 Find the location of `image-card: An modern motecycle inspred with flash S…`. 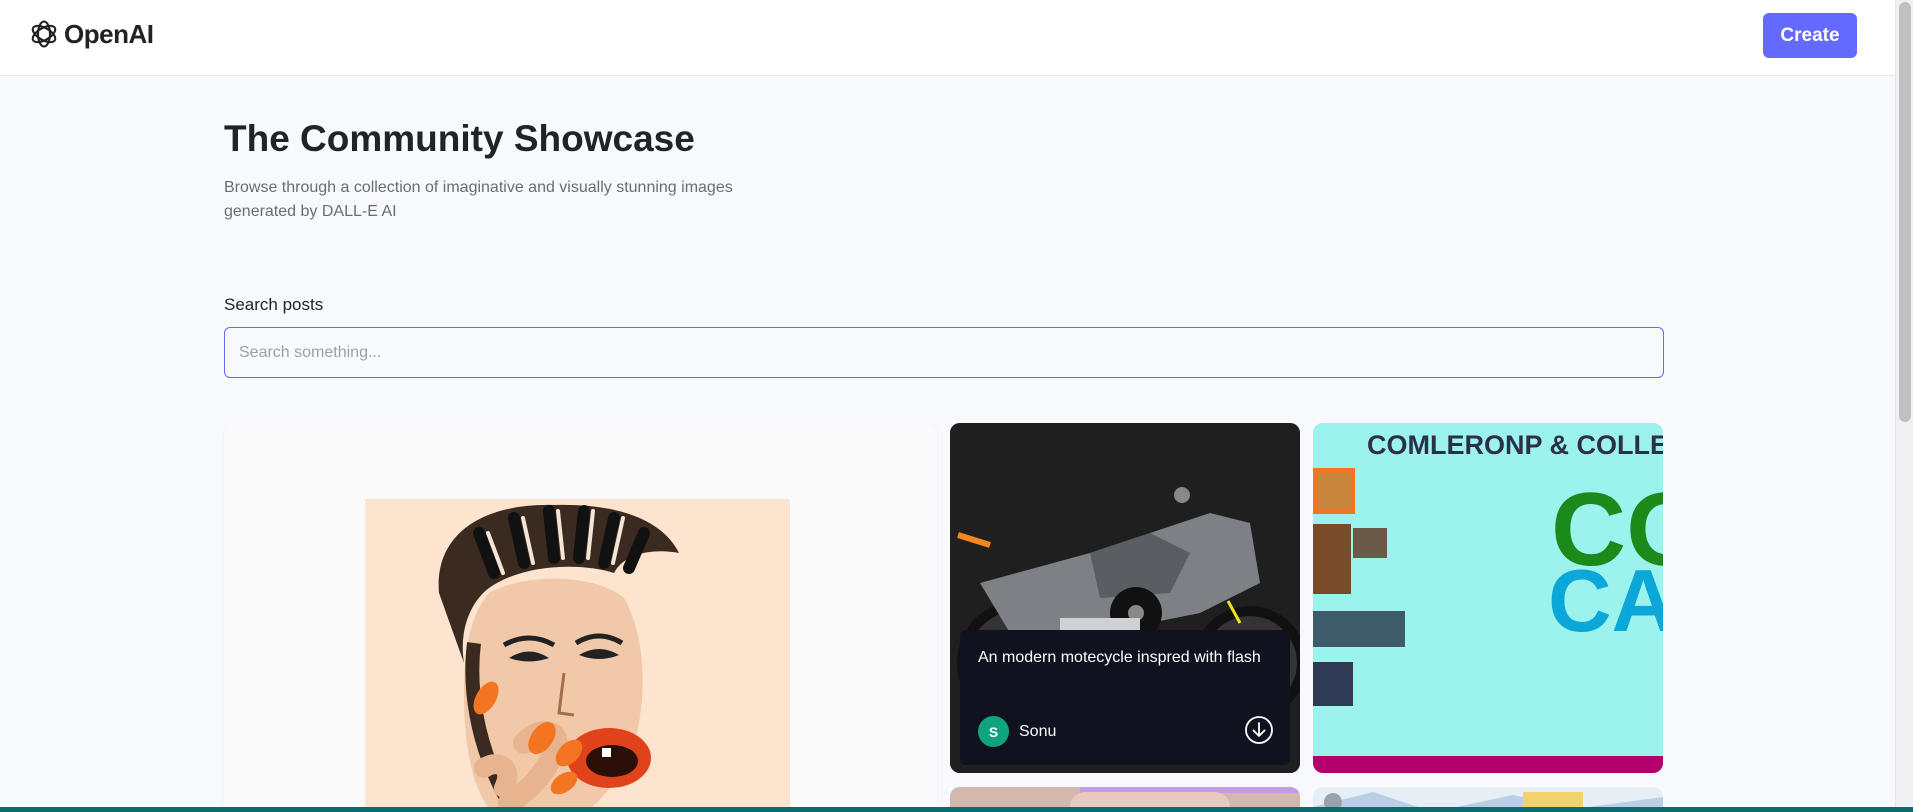

image-card: An modern motecycle inspred with flash S… is located at coordinates (1125, 598).